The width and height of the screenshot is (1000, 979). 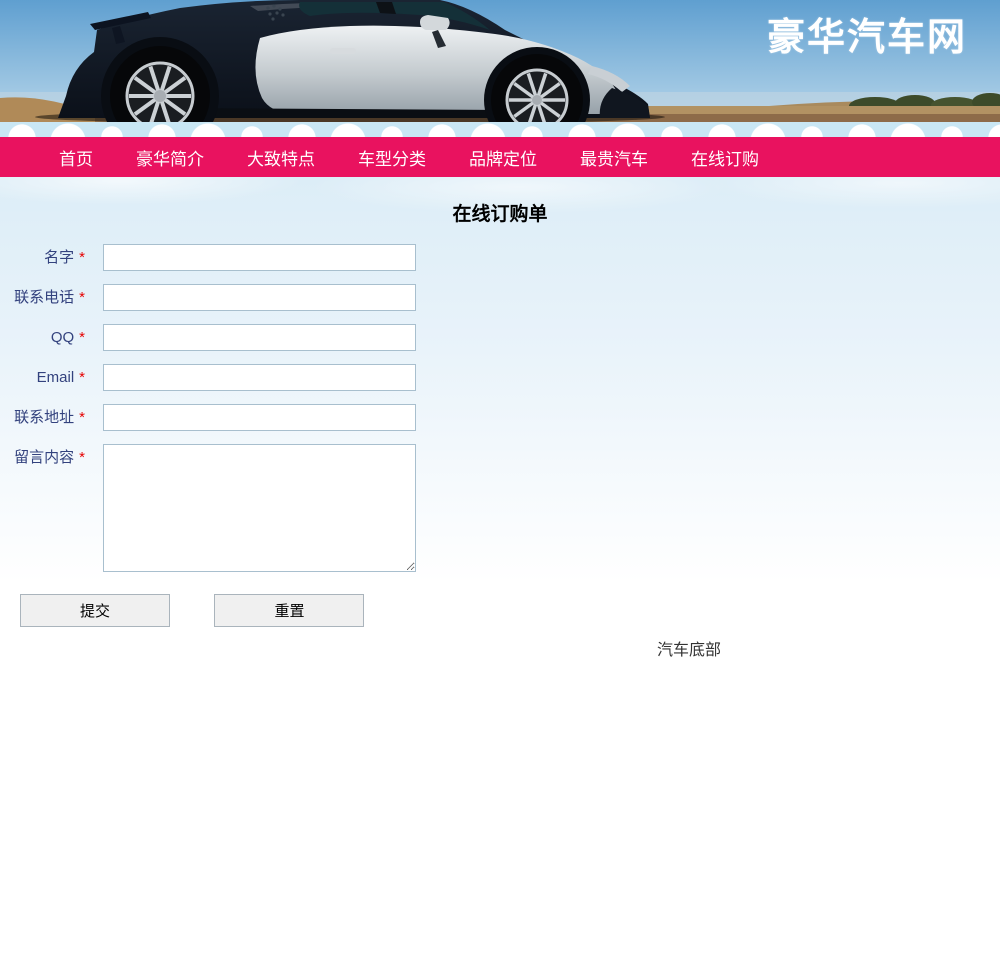 What do you see at coordinates (392, 157) in the screenshot?
I see `nav-item-categories: 车型分类` at bounding box center [392, 157].